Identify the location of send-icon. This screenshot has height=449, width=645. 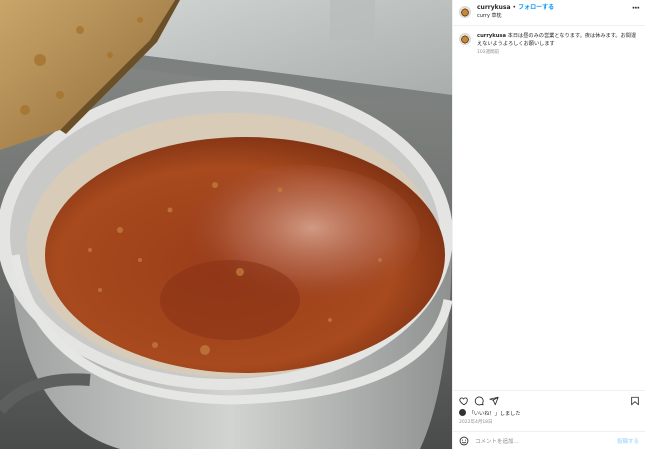
(494, 401).